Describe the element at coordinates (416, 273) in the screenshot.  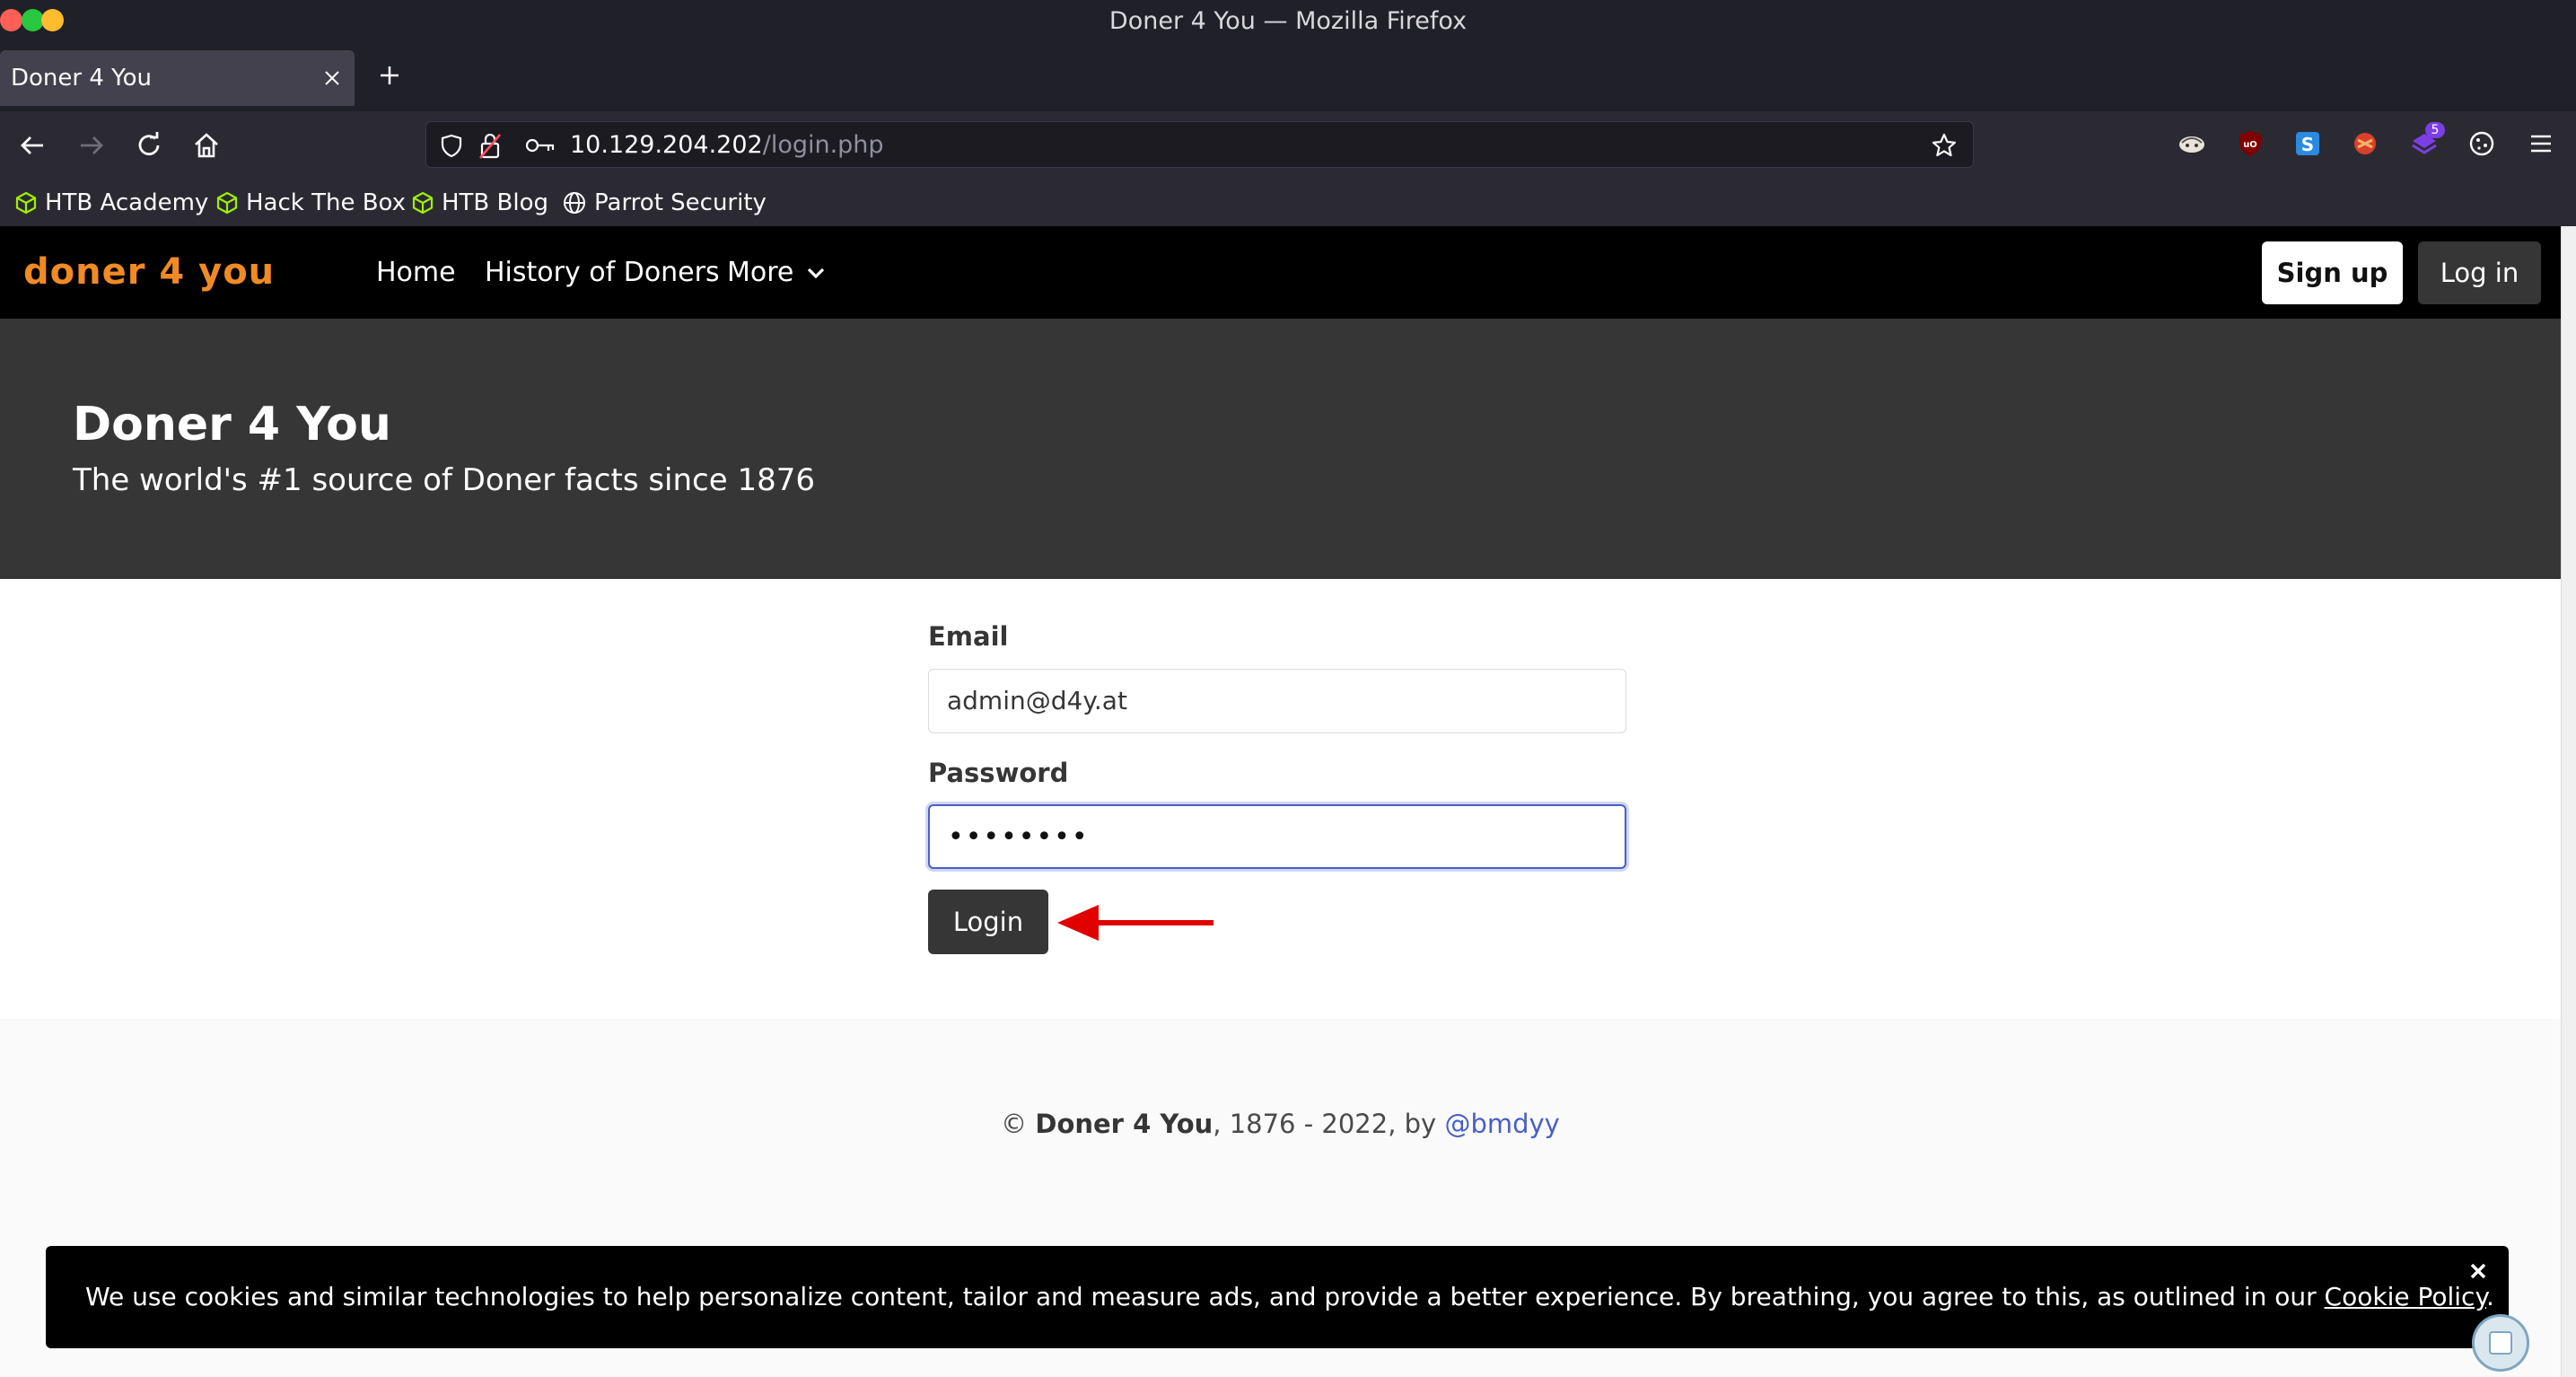
I see `nav-home-link: Home` at that location.